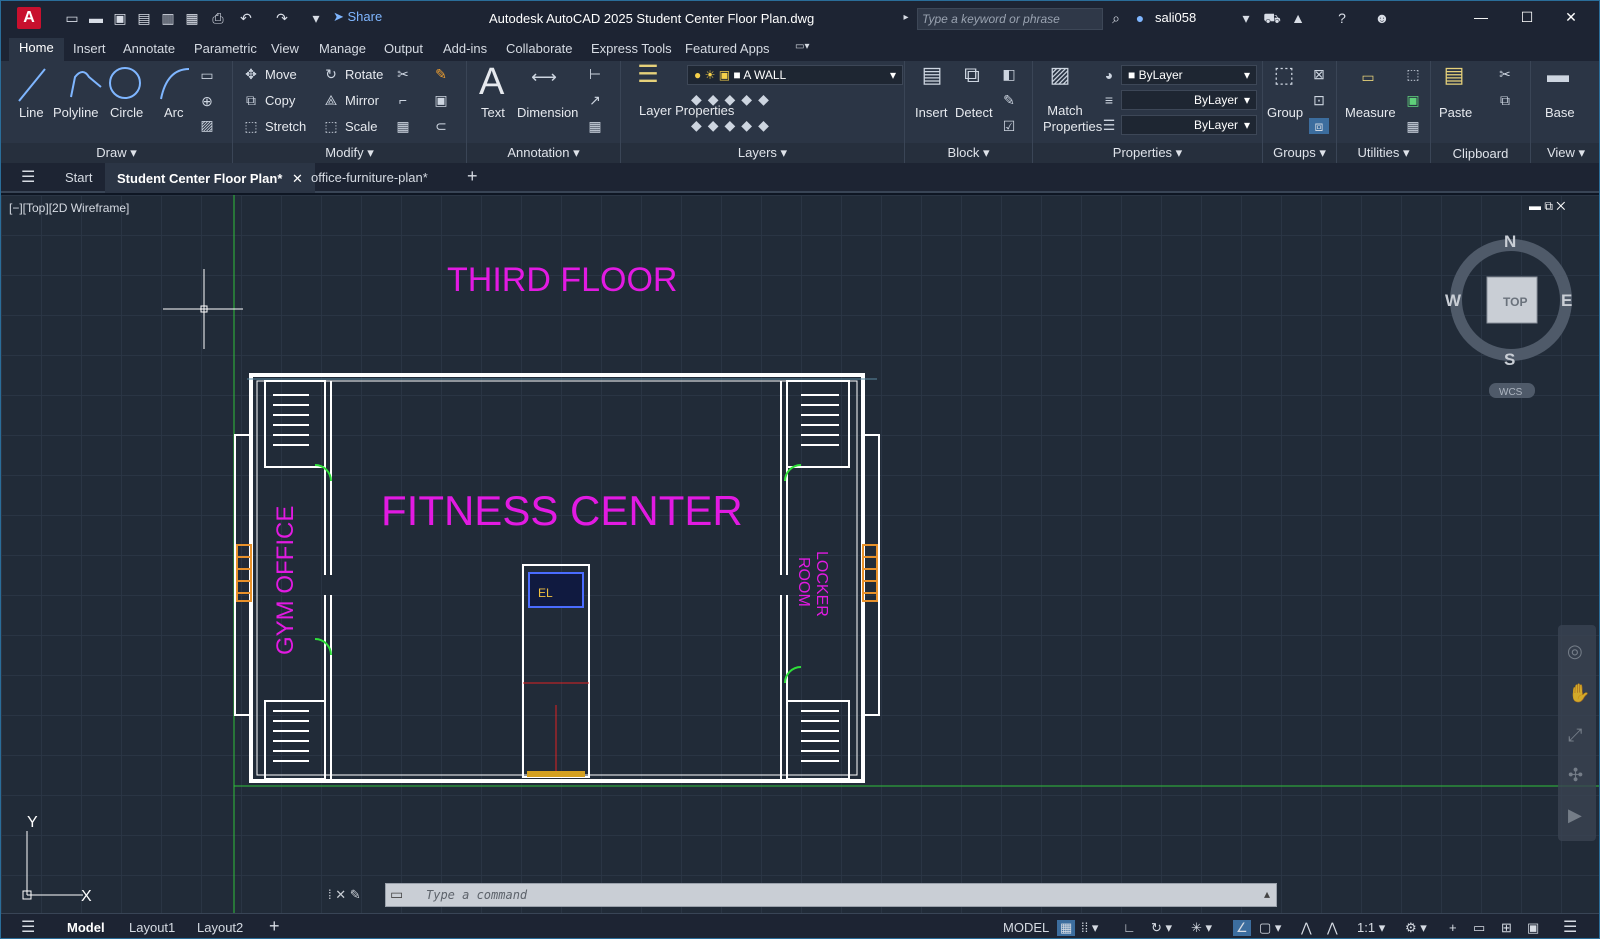 This screenshot has width=1600, height=939. What do you see at coordinates (1382, 18) in the screenshot?
I see `feedback-icon: ☻` at bounding box center [1382, 18].